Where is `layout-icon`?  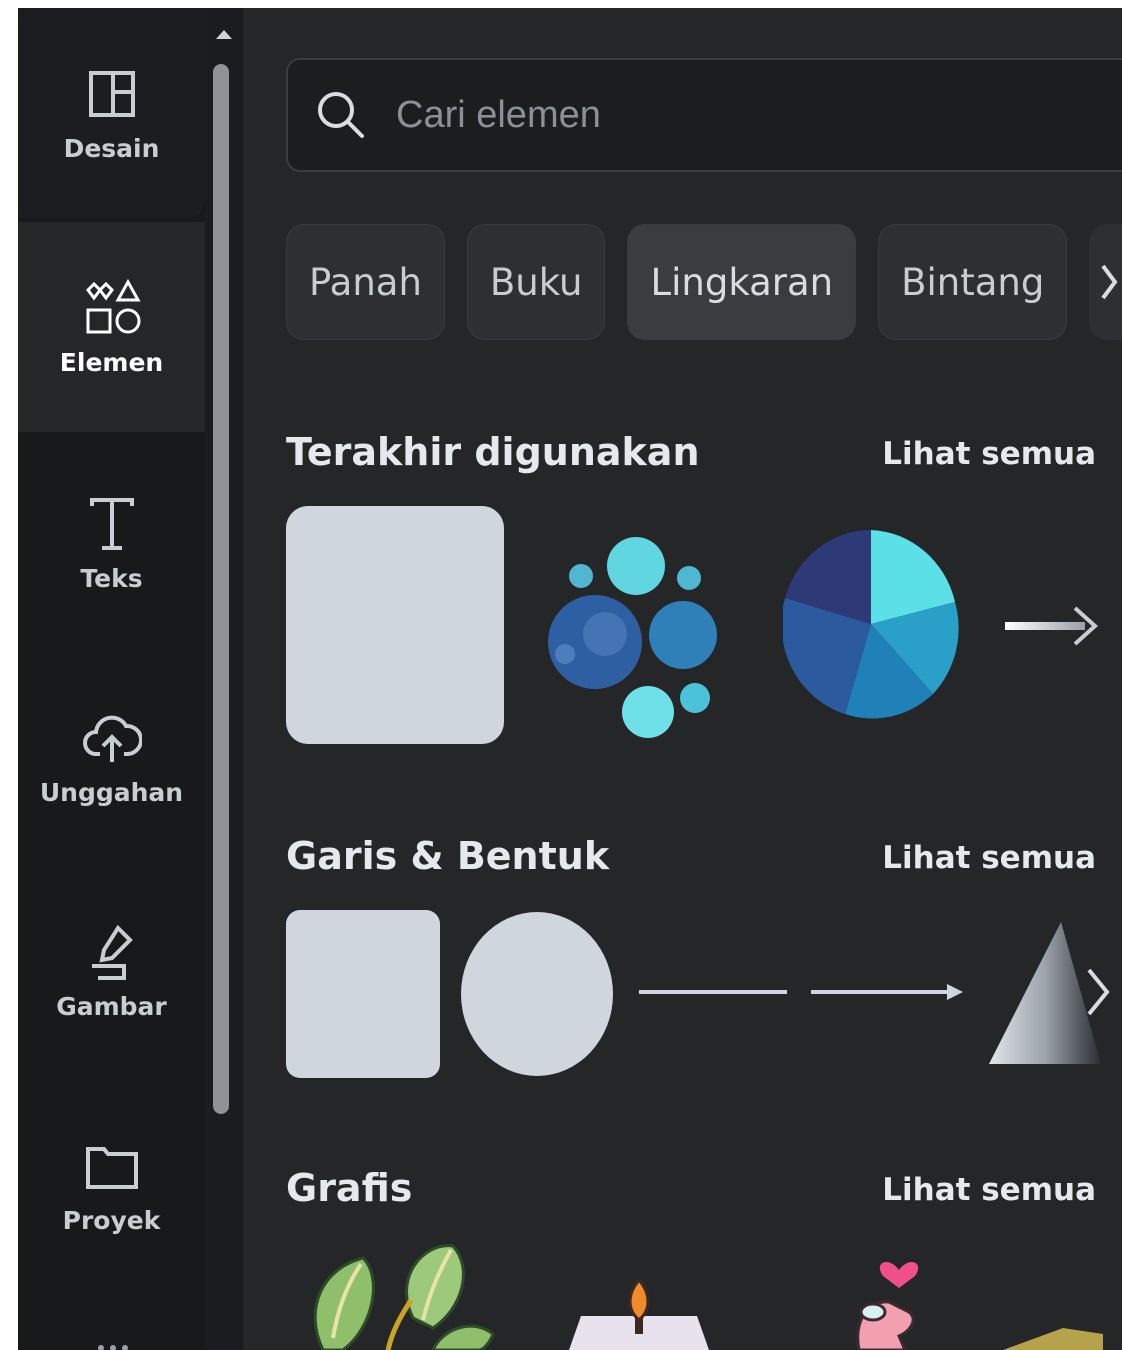 layout-icon is located at coordinates (112, 94).